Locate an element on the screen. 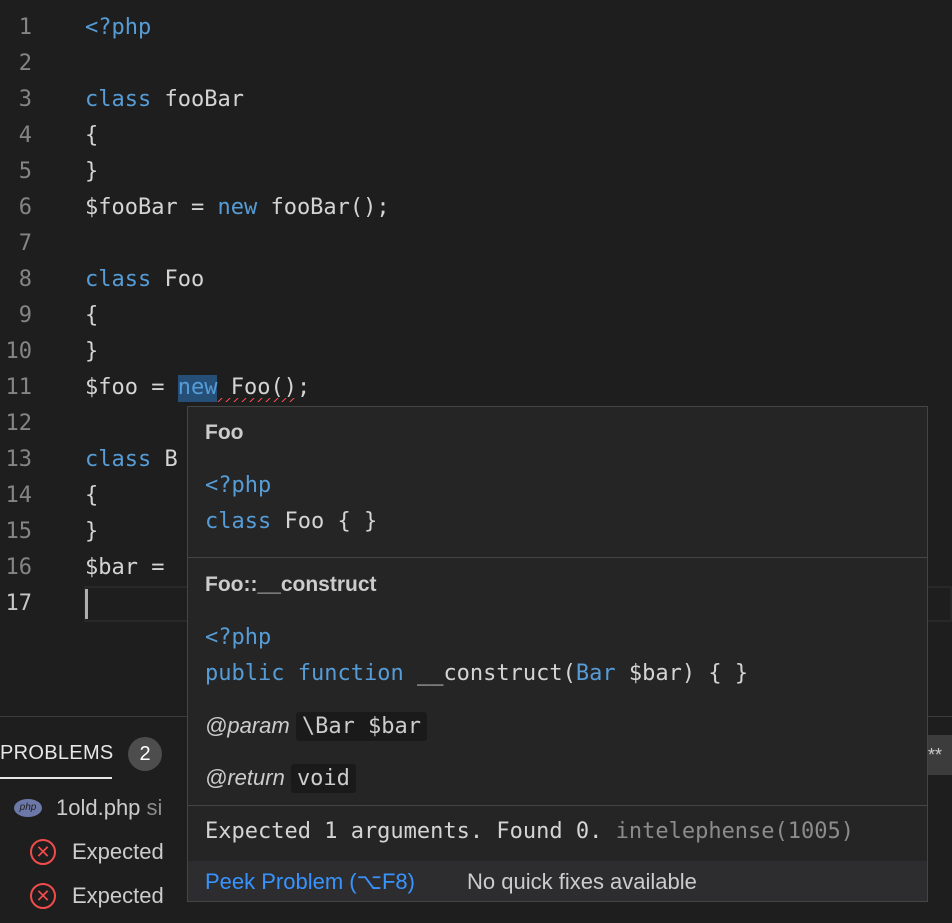 This screenshot has height=923, width=952. code-token: <?php is located at coordinates (118, 27).